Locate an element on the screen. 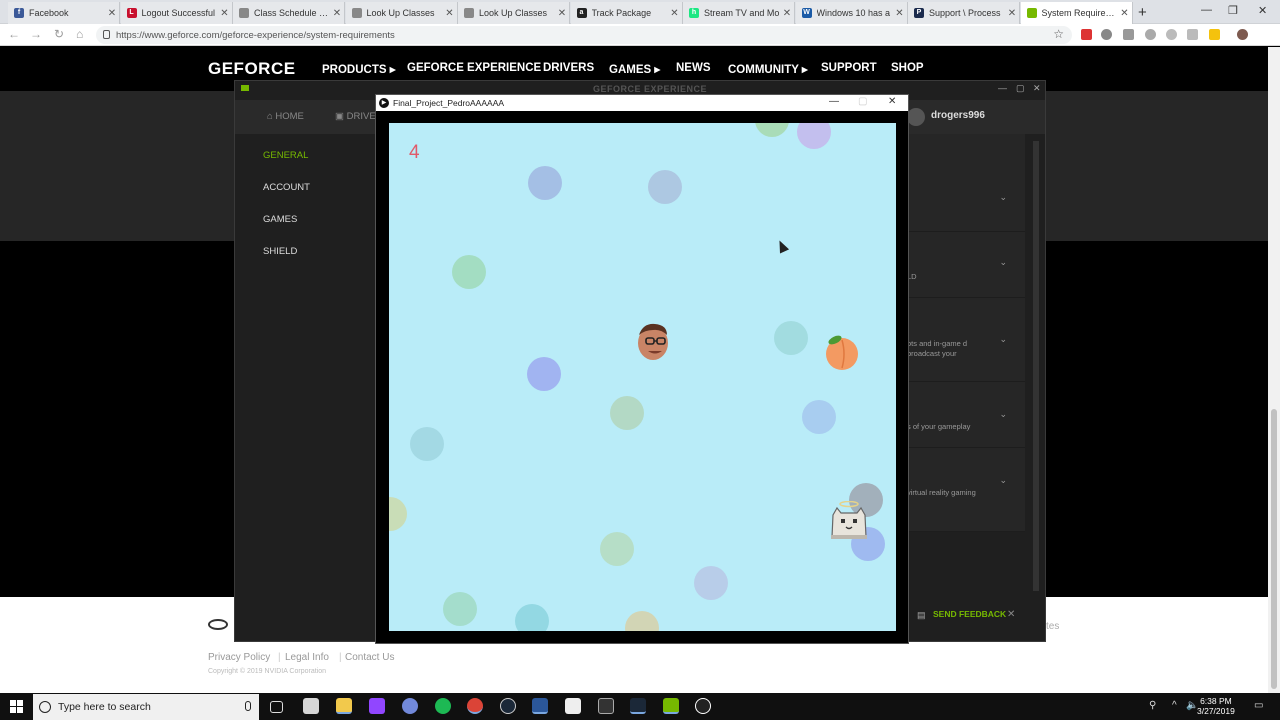 The width and height of the screenshot is (1280, 720). browser-minimize-button: — is located at coordinates (1206, 10).